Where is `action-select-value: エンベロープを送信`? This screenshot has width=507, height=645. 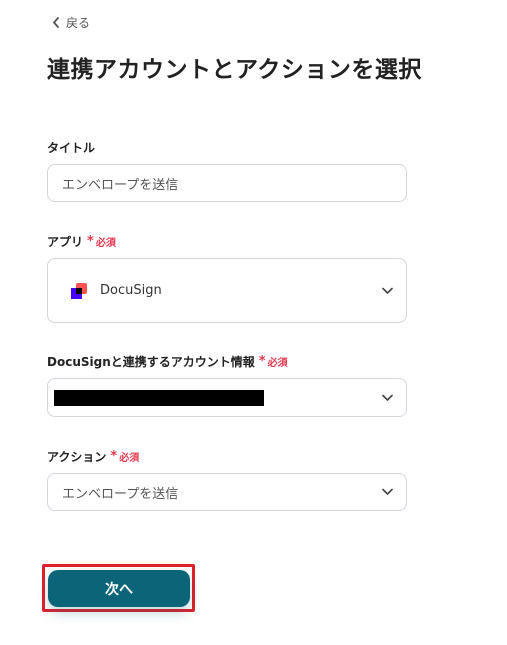 action-select-value: エンベロープを送信 is located at coordinates (120, 494).